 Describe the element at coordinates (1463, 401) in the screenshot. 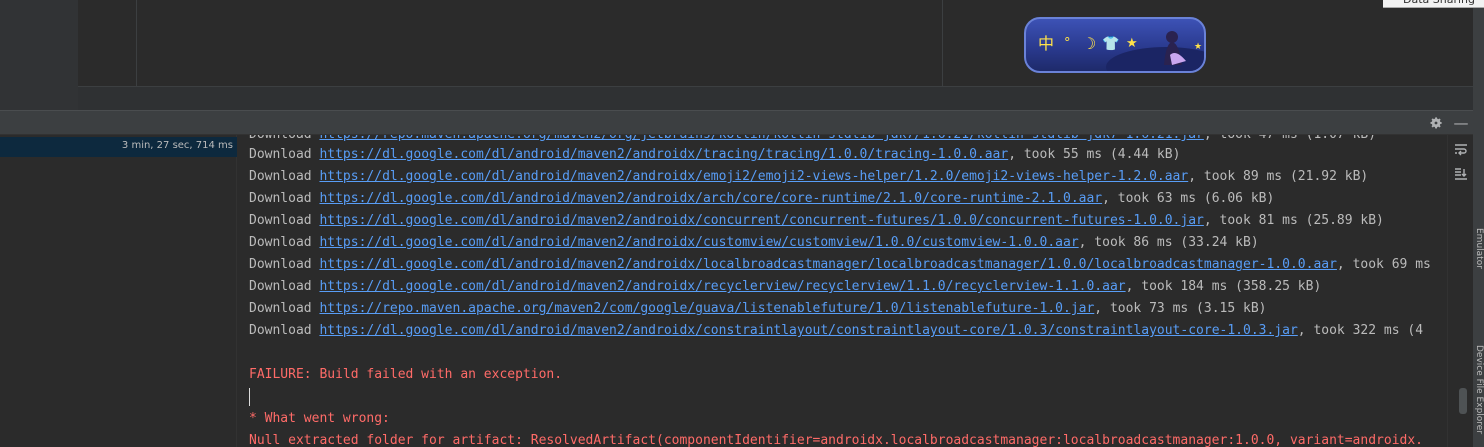

I see `console-scrollbar-thumb` at that location.